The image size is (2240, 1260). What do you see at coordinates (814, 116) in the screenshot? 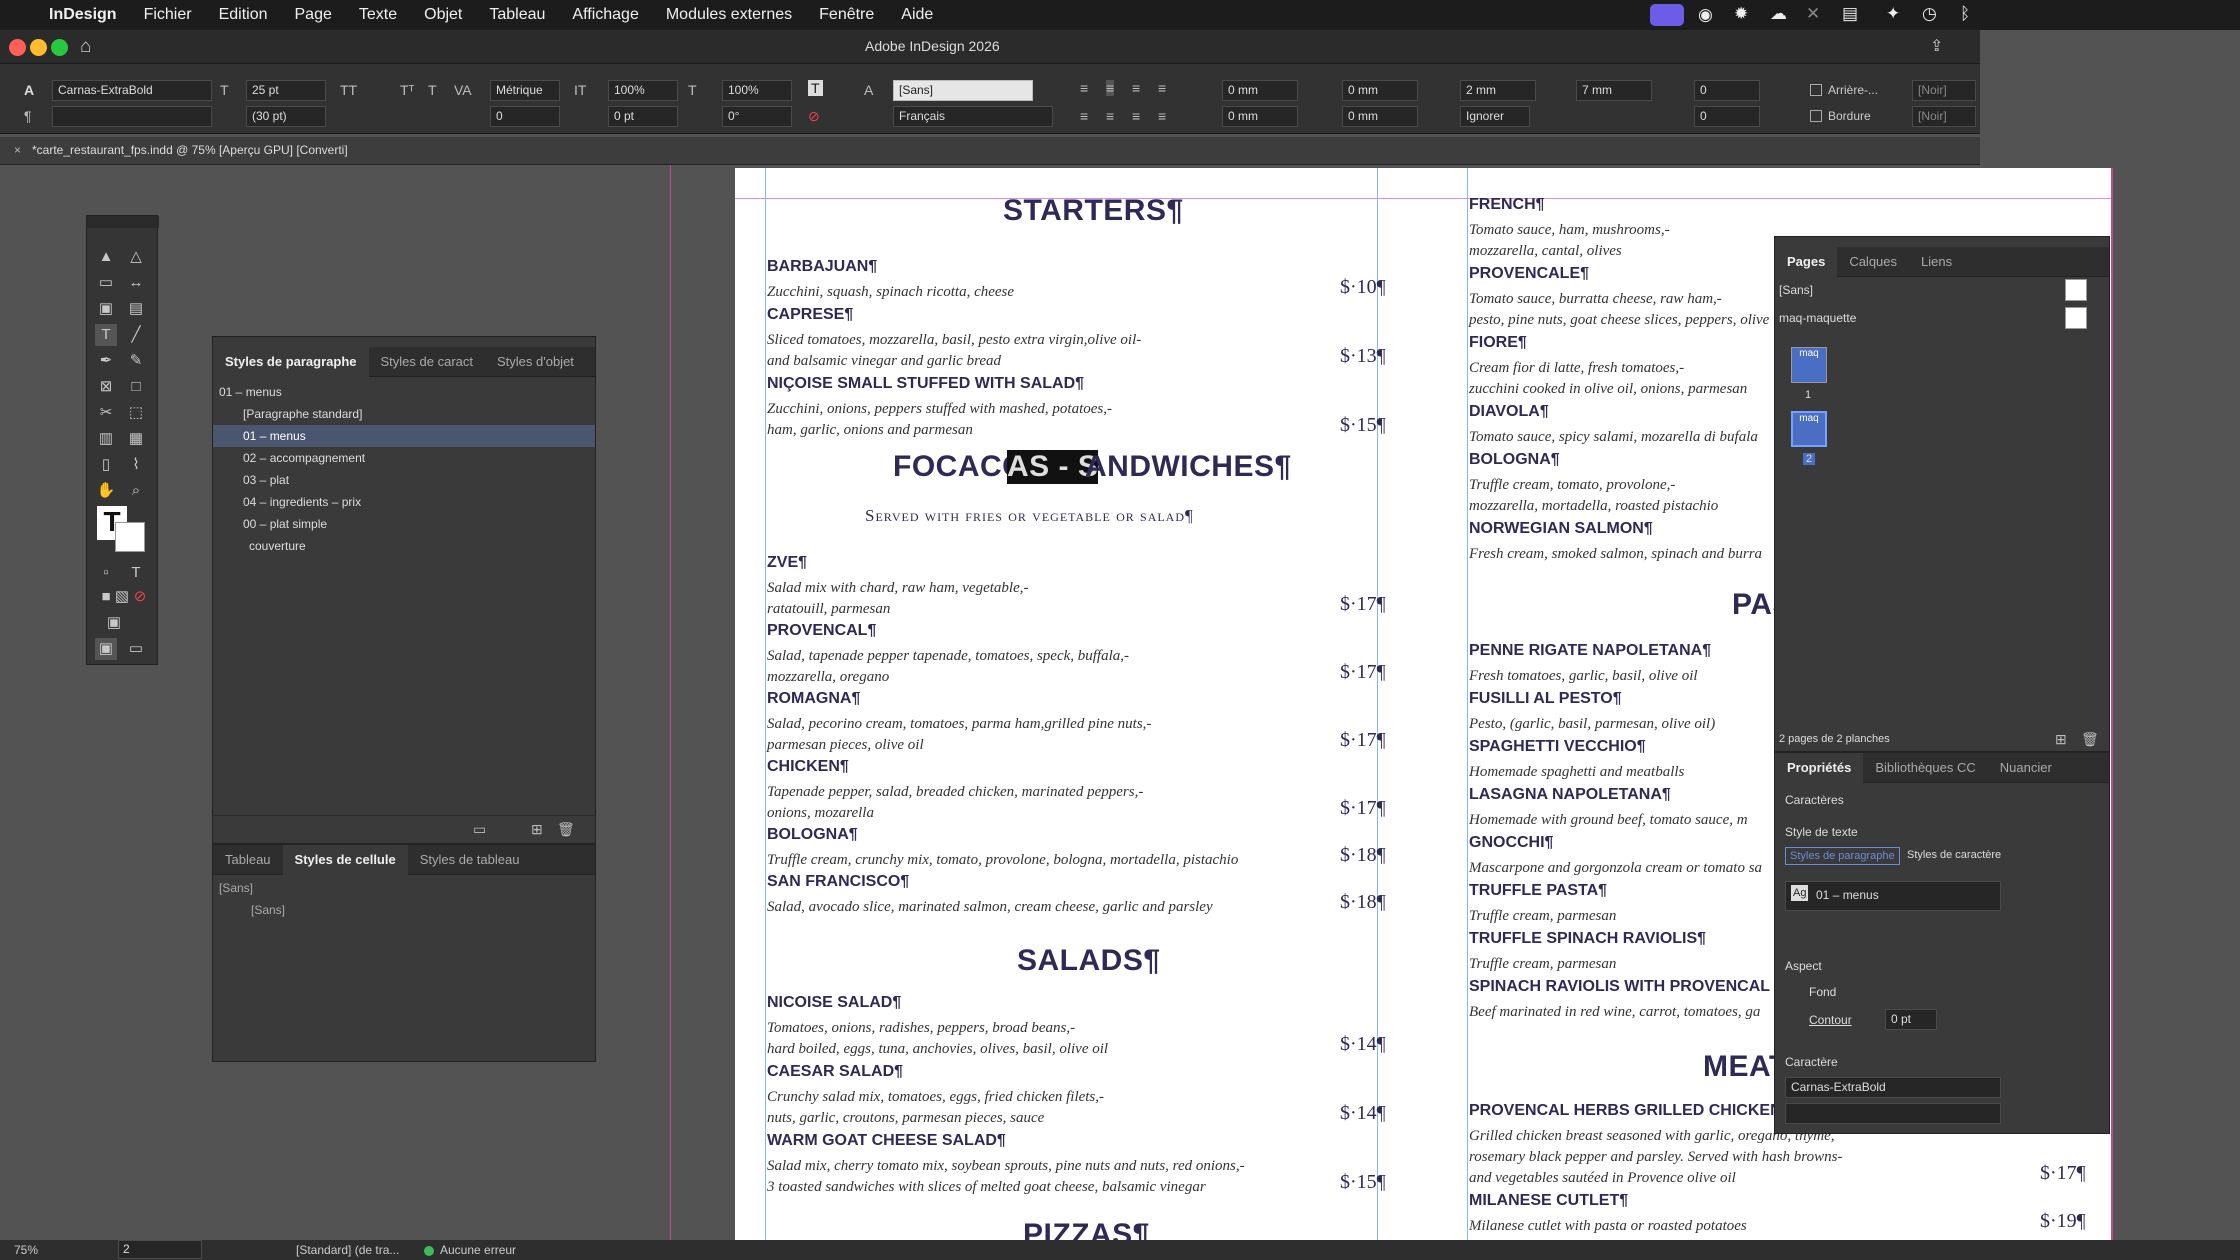
I see `no-stroke-icon: ⊘` at bounding box center [814, 116].